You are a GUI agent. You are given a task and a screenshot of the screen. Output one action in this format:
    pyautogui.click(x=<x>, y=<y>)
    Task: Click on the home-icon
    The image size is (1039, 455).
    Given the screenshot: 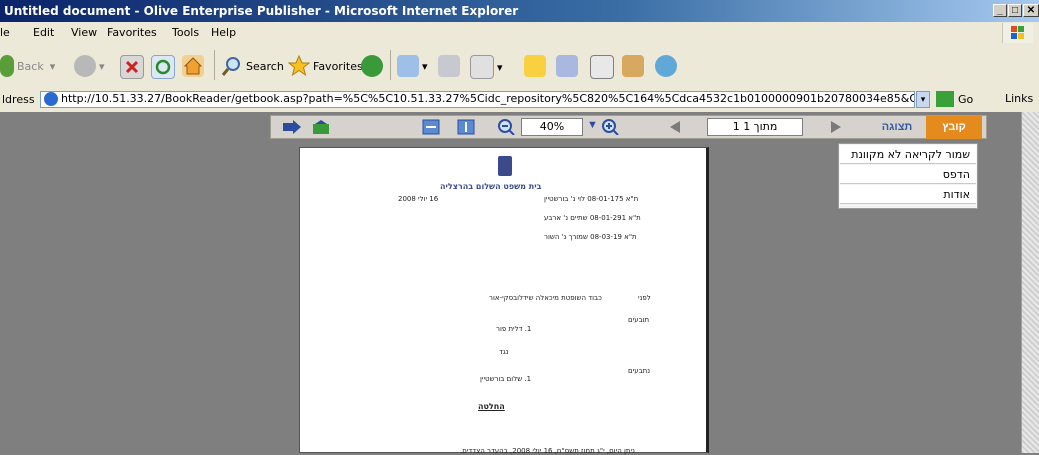 What is the action you would take?
    pyautogui.click(x=193, y=66)
    